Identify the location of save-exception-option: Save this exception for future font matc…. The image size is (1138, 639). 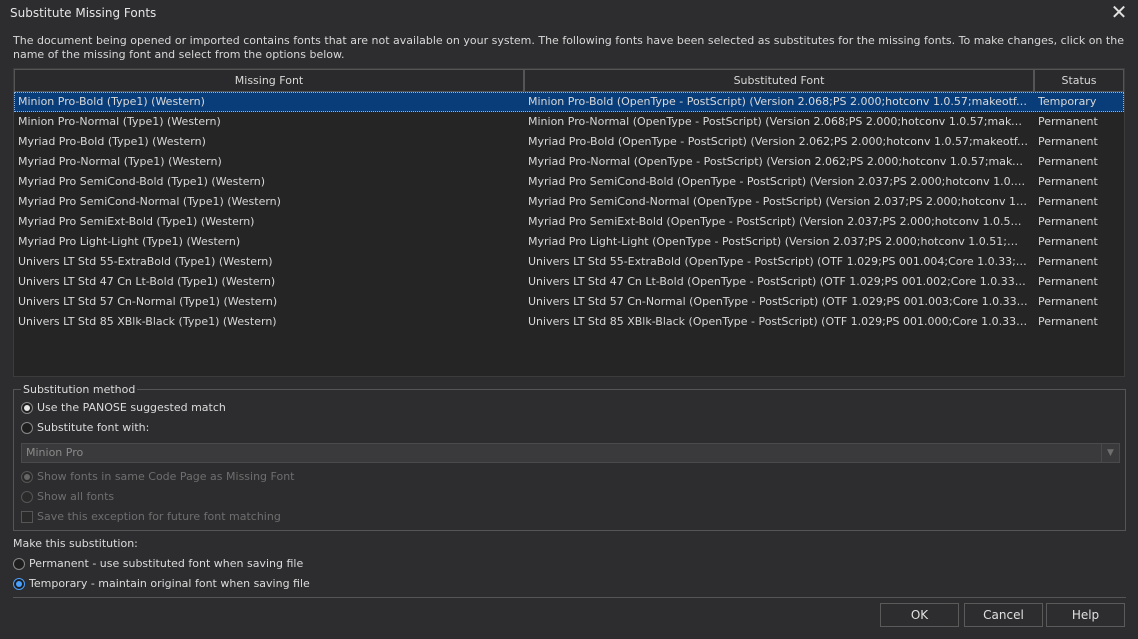
(151, 517).